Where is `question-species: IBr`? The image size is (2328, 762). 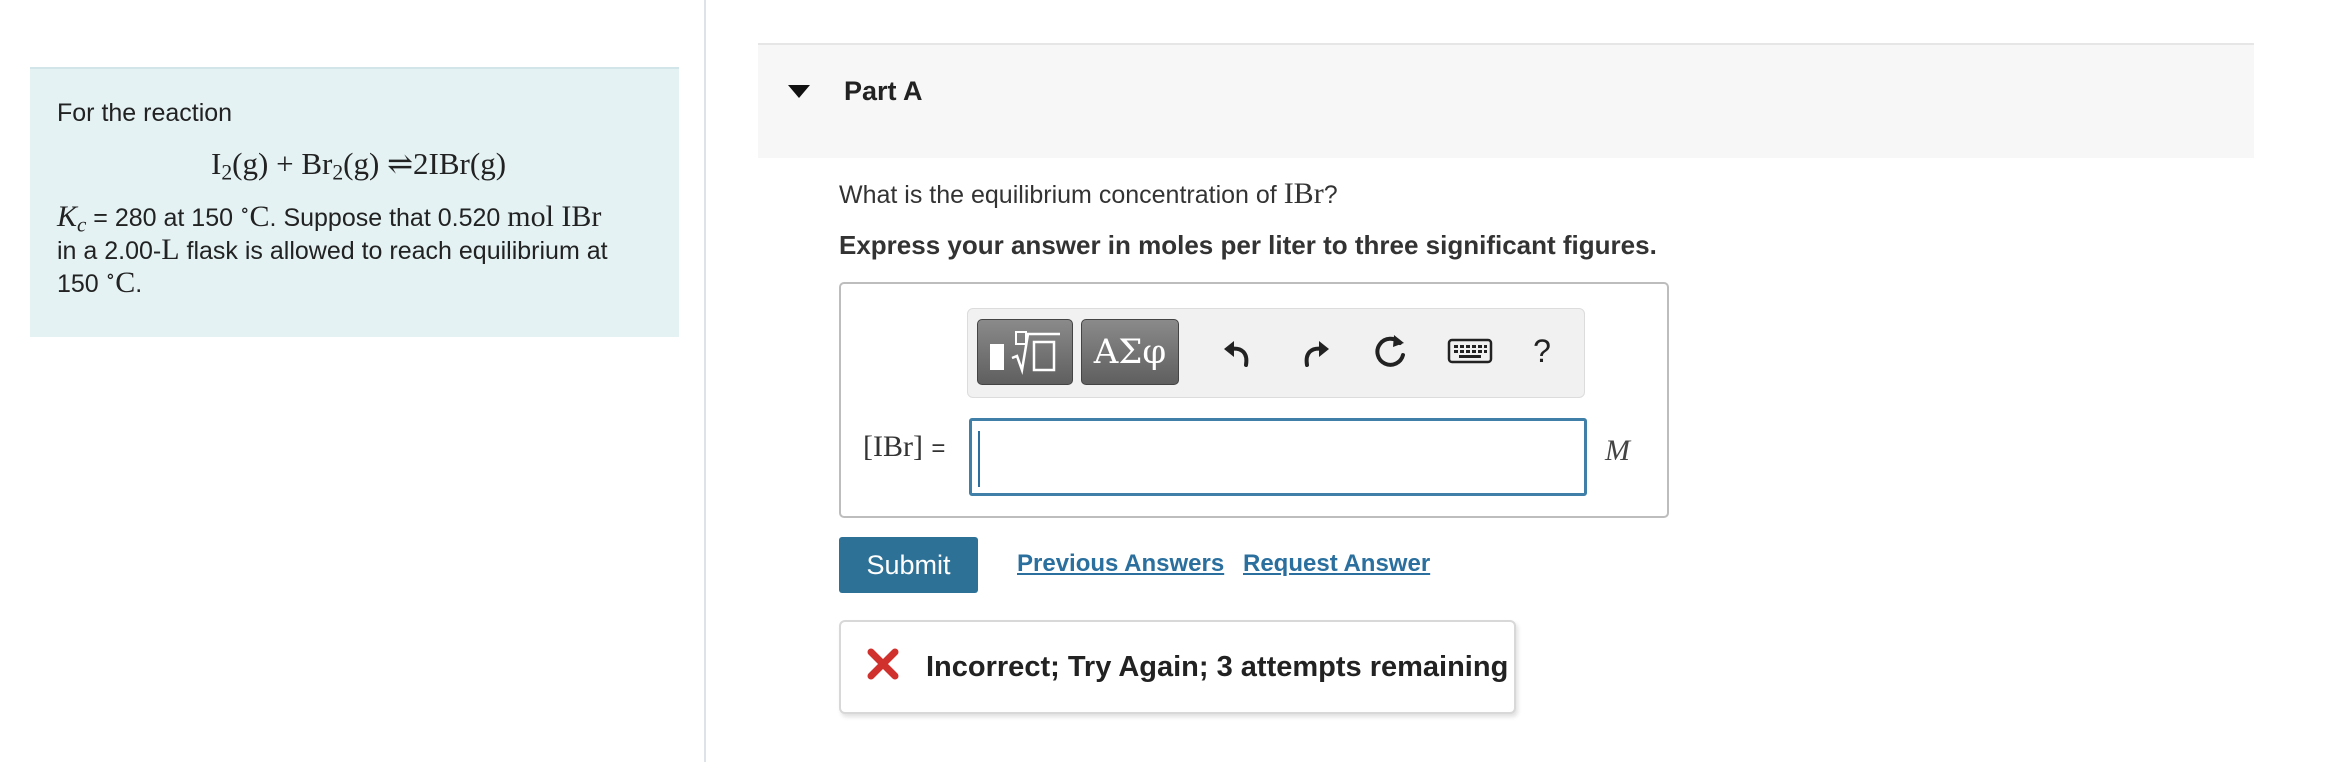
question-species: IBr is located at coordinates (1303, 193).